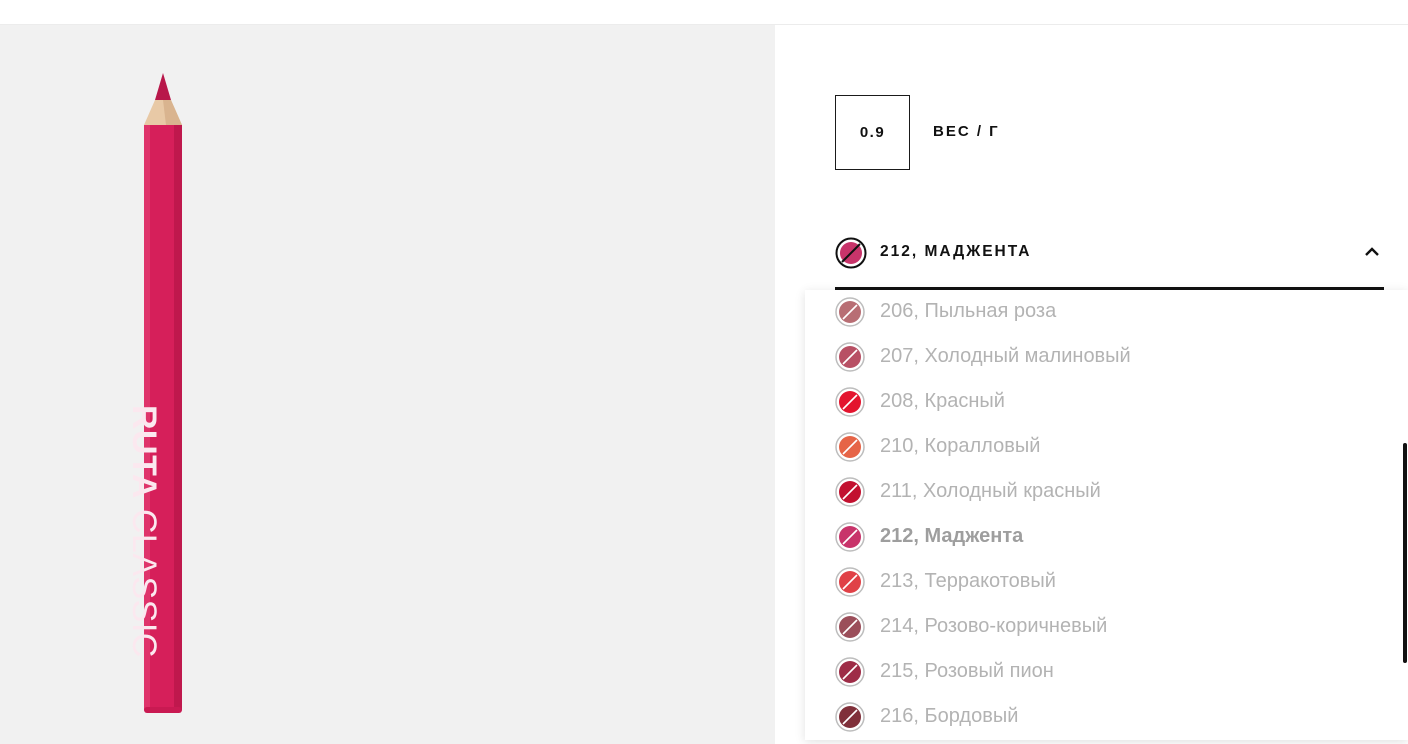 This screenshot has width=1408, height=744. I want to click on shade-option-label: 214, Розово-коричневый, so click(994, 626).